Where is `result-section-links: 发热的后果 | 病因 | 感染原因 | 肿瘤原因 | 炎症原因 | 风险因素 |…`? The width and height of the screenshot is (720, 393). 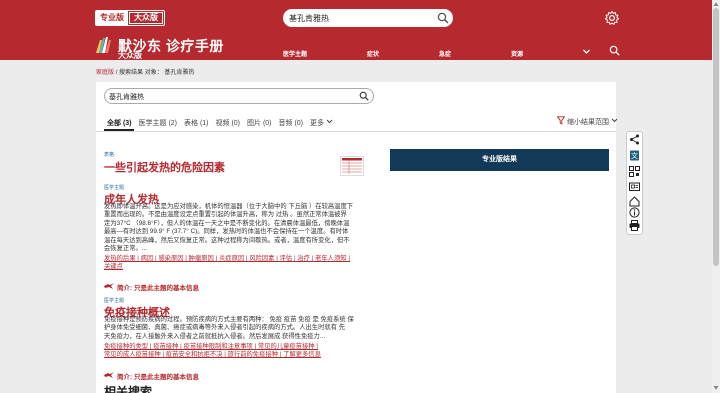
result-section-links: 发热的后果 | 病因 | 感染原因 | 肿瘤原因 | 炎症原因 | 风险因素 |… is located at coordinates (227, 263).